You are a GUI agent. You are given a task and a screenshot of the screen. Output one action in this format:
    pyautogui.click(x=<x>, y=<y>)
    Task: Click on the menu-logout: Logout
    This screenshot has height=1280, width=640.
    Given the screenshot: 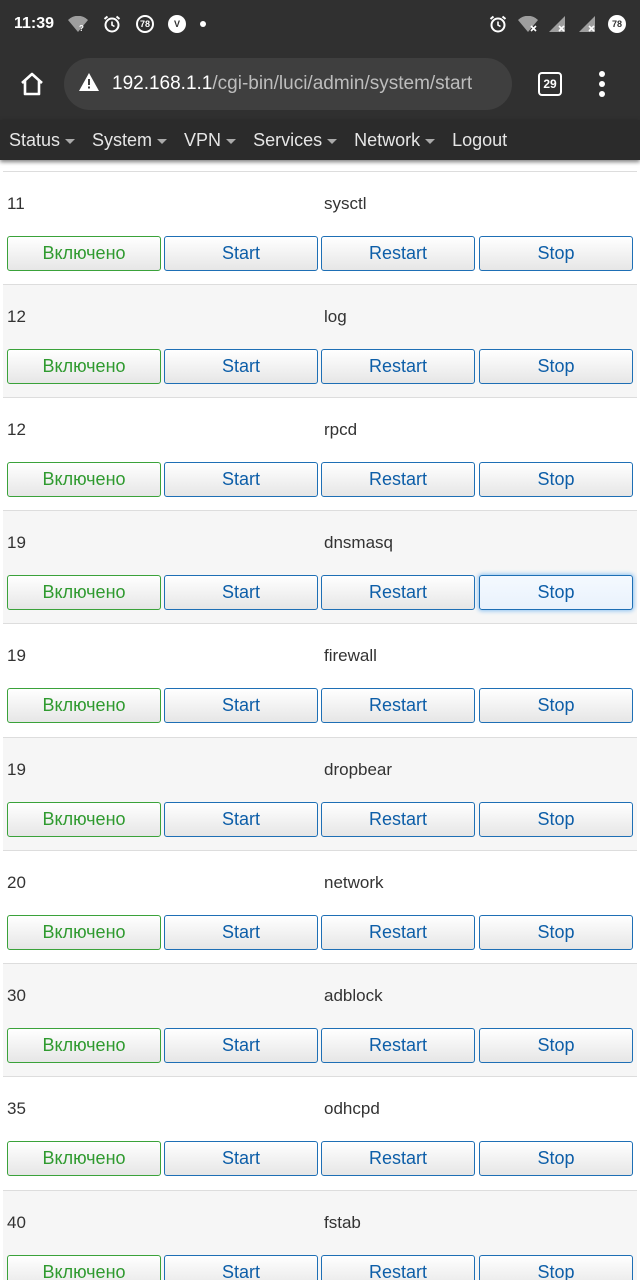 What is the action you would take?
    pyautogui.click(x=479, y=140)
    